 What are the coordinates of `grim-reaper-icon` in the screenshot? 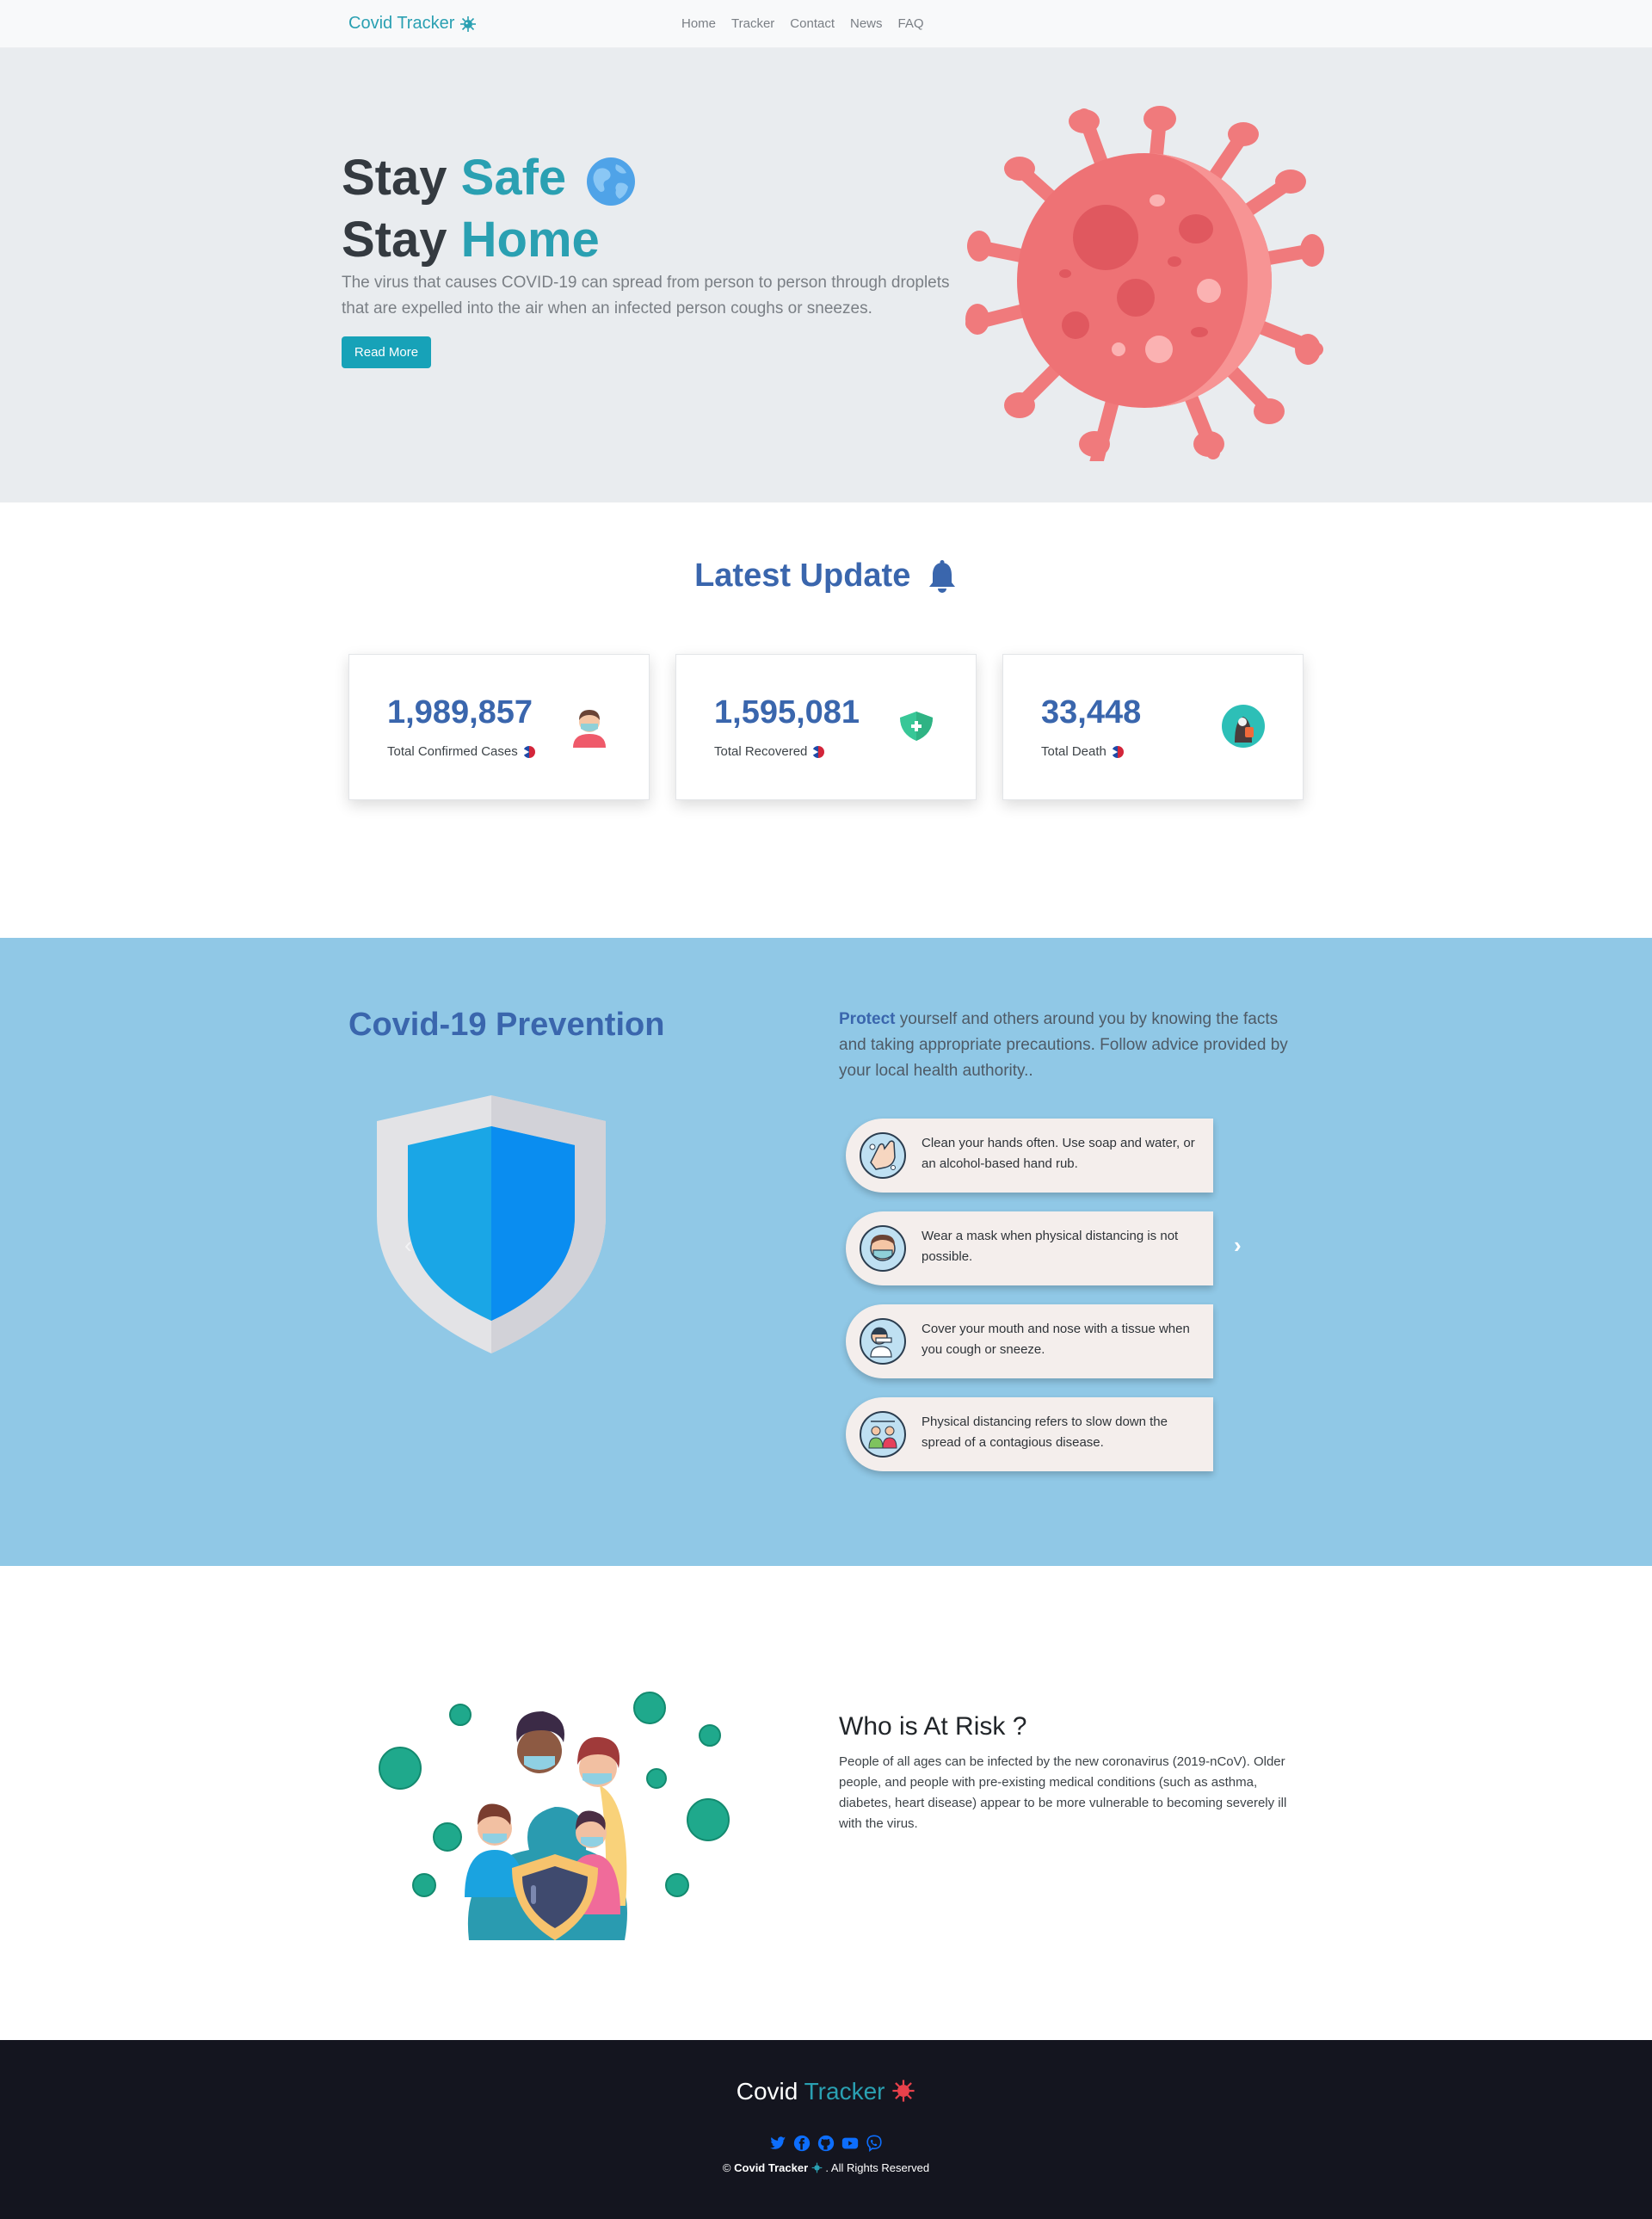 It's located at (1243, 726).